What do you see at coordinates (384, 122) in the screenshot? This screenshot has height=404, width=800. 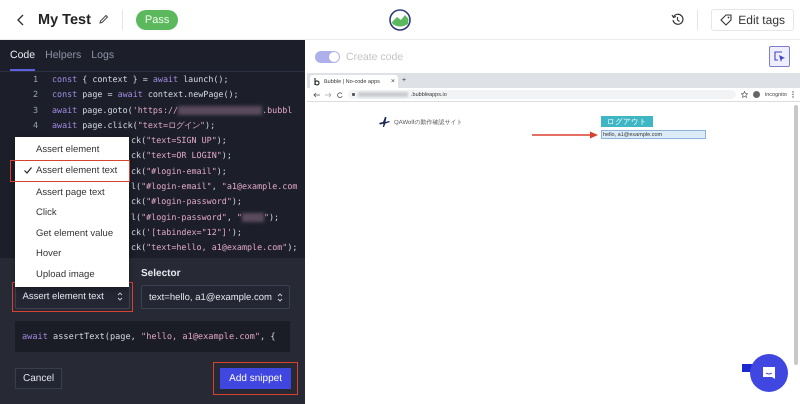 I see `airplane-icon` at bounding box center [384, 122].